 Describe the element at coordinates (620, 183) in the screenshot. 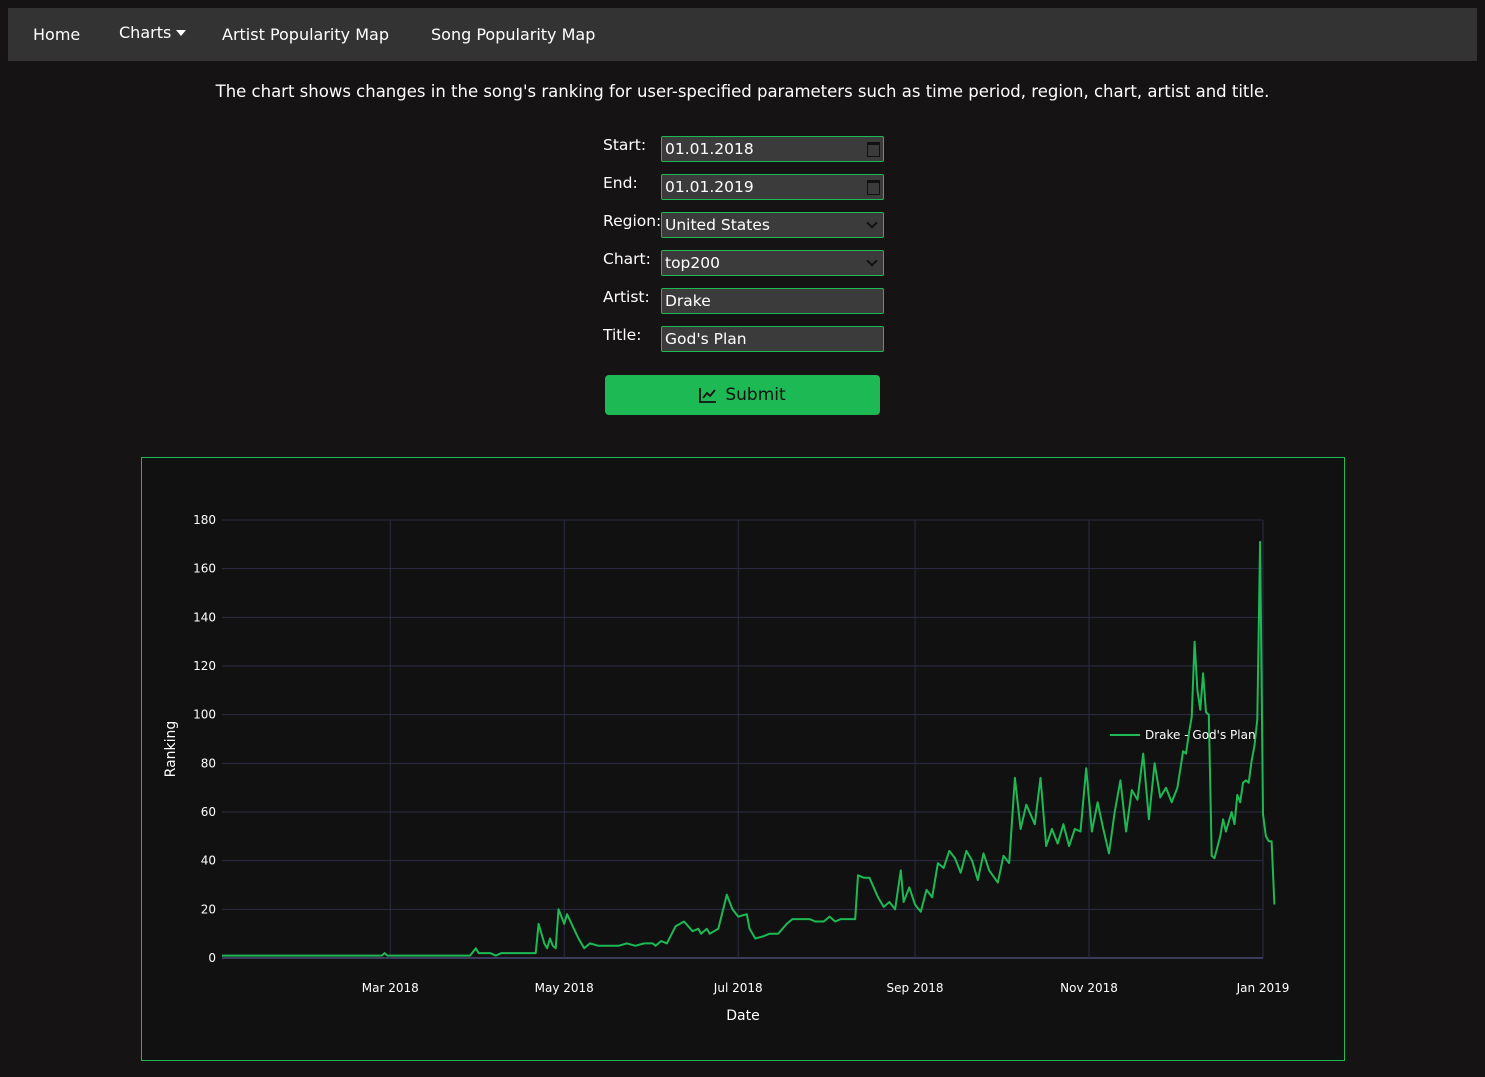

I see `end-date-label: End:` at that location.